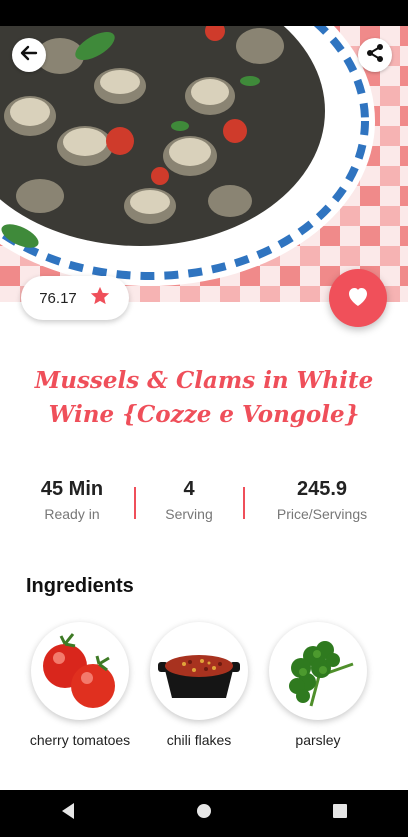  I want to click on triangle-back-icon, so click(68, 813).